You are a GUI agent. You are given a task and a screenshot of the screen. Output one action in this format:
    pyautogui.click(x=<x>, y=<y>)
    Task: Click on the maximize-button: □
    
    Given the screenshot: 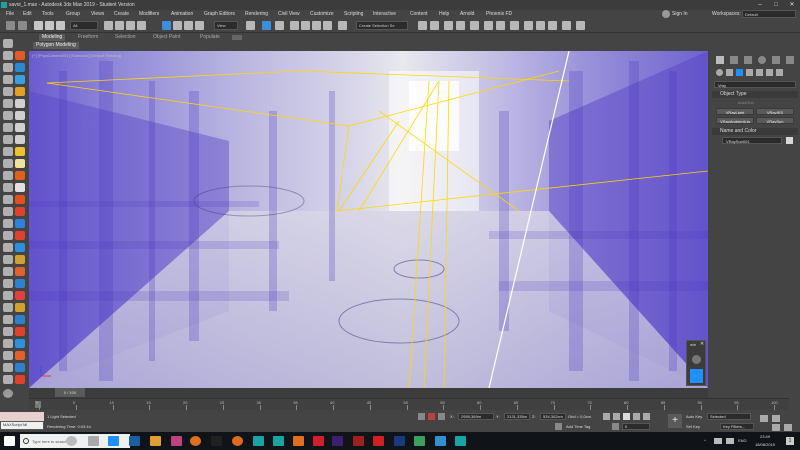 What is the action you would take?
    pyautogui.click(x=776, y=5)
    